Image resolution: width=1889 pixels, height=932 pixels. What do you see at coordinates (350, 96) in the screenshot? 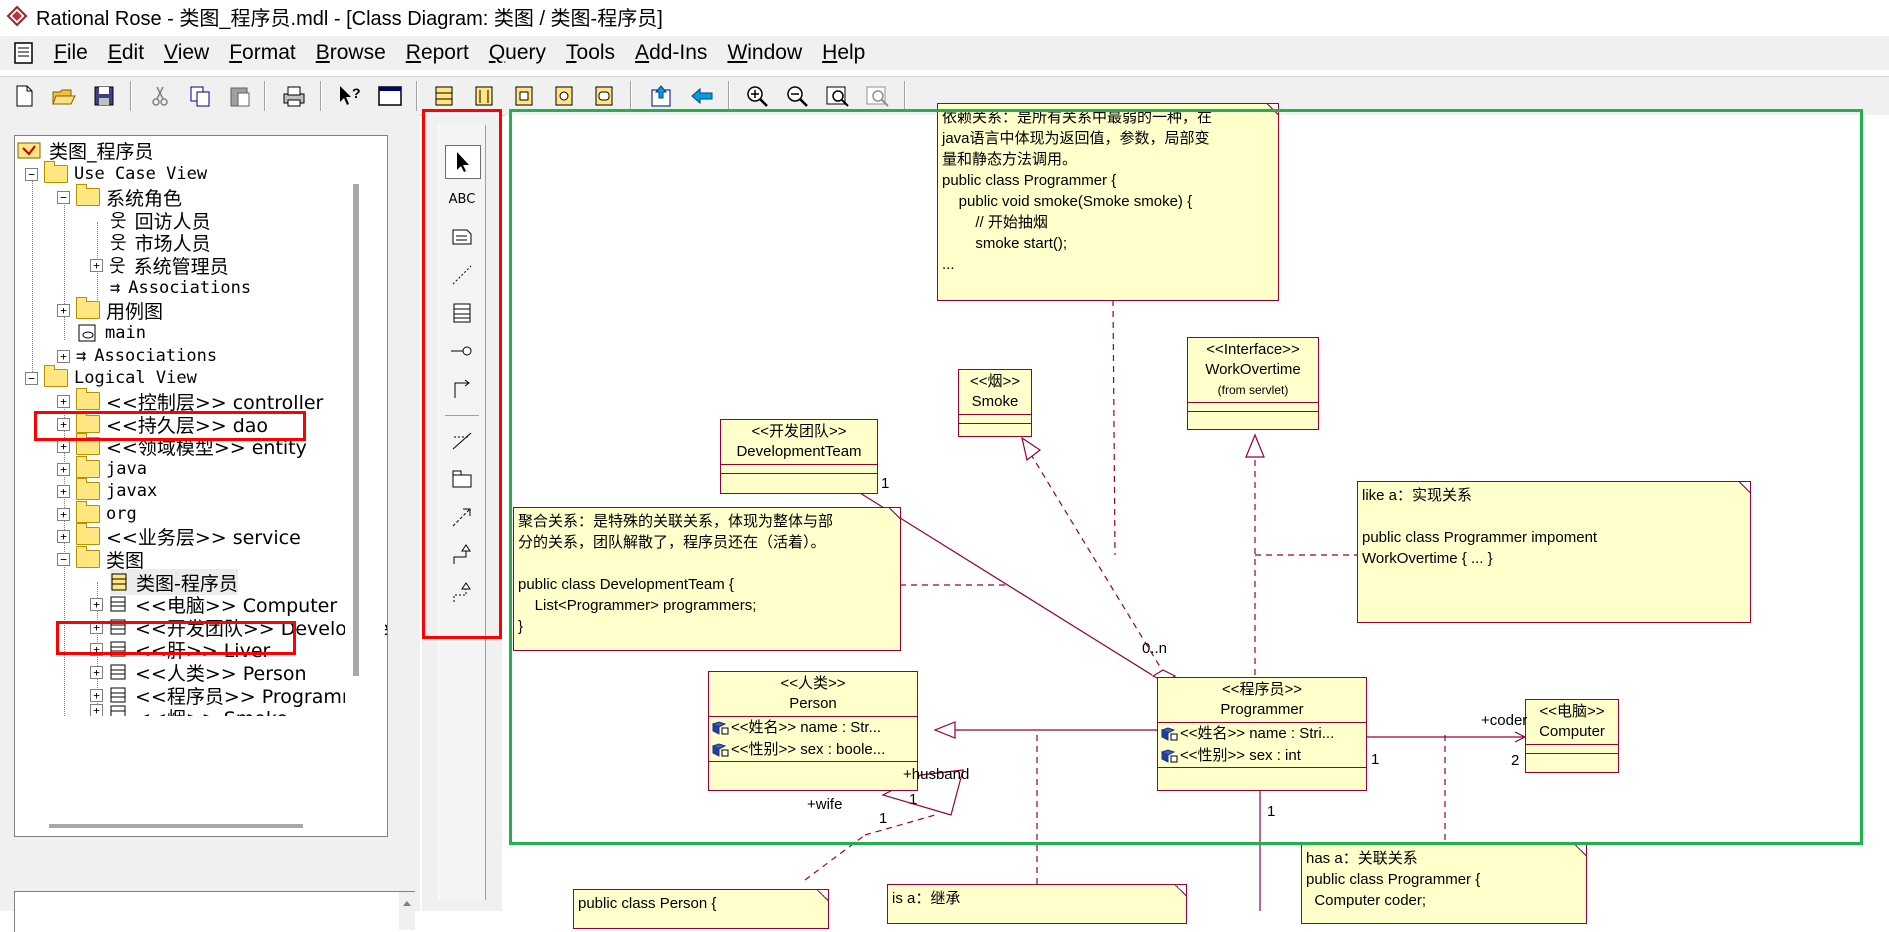
I see `context-help-icon: ?` at bounding box center [350, 96].